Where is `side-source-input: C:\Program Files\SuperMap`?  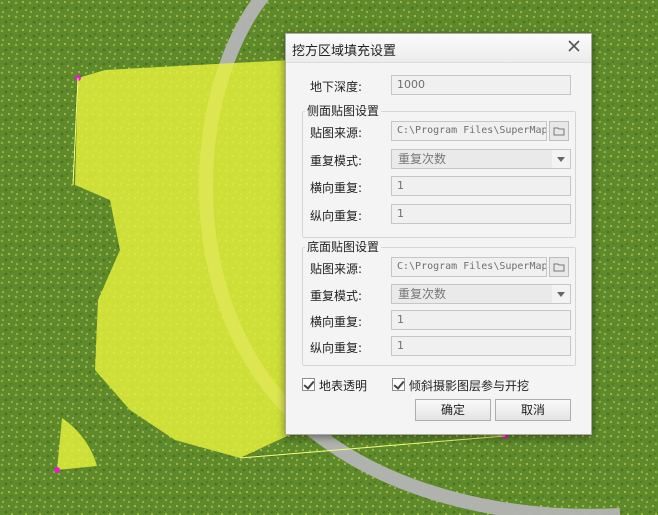 side-source-input: C:\Program Files\SuperMap is located at coordinates (469, 131).